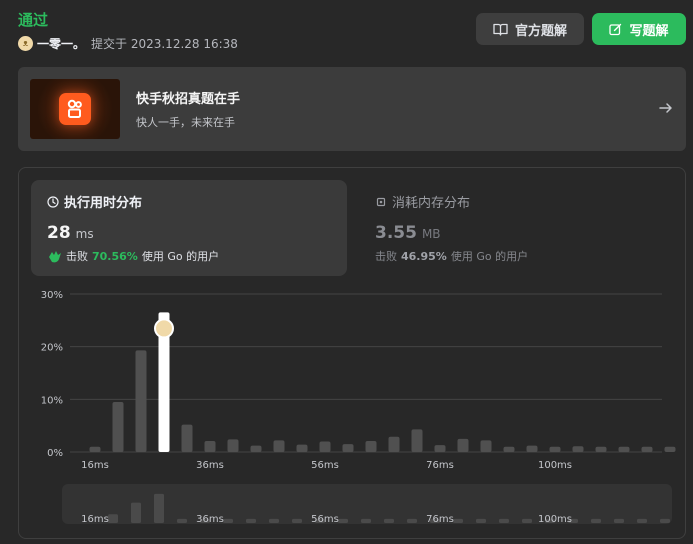 This screenshot has height=544, width=693. Describe the element at coordinates (555, 519) in the screenshot. I see `overview-x-tick-label: 100ms` at that location.